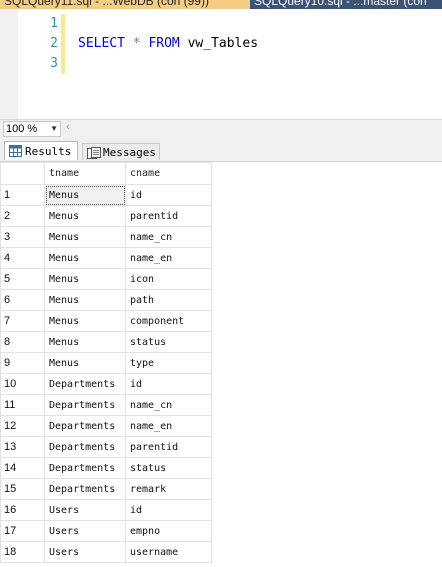 The image size is (442, 567). What do you see at coordinates (94, 153) in the screenshot?
I see `messages-icon` at bounding box center [94, 153].